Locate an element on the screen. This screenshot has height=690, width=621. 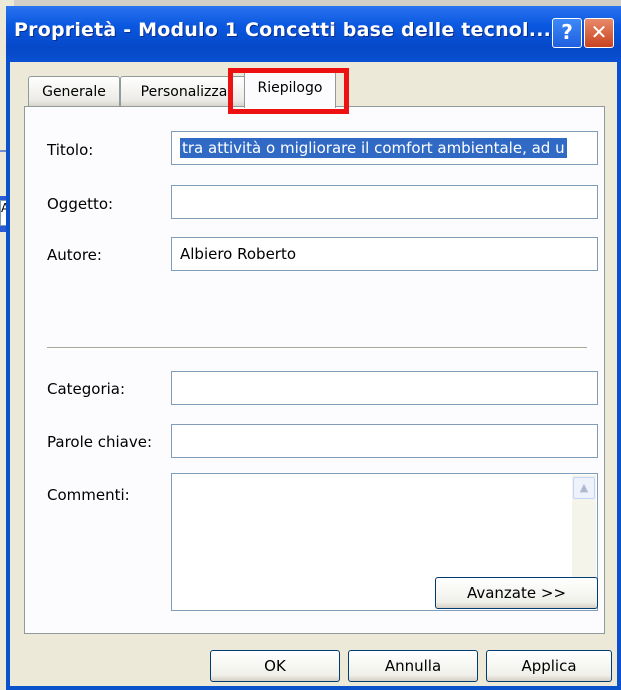
avanzate-button: Avanzate >> is located at coordinates (516, 593).